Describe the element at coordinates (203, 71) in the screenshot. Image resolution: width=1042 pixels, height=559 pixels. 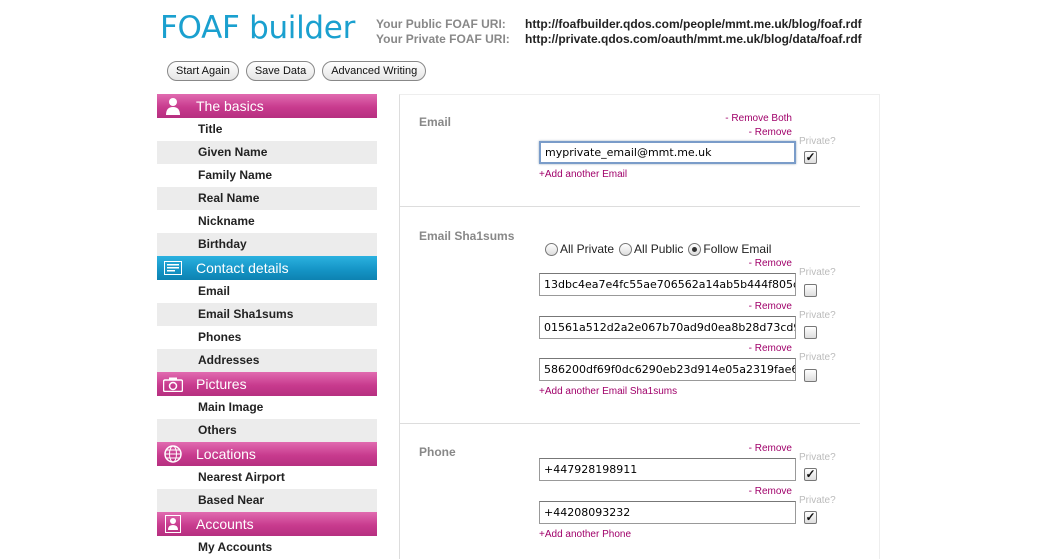
I see `start-again-button: Start Again` at that location.